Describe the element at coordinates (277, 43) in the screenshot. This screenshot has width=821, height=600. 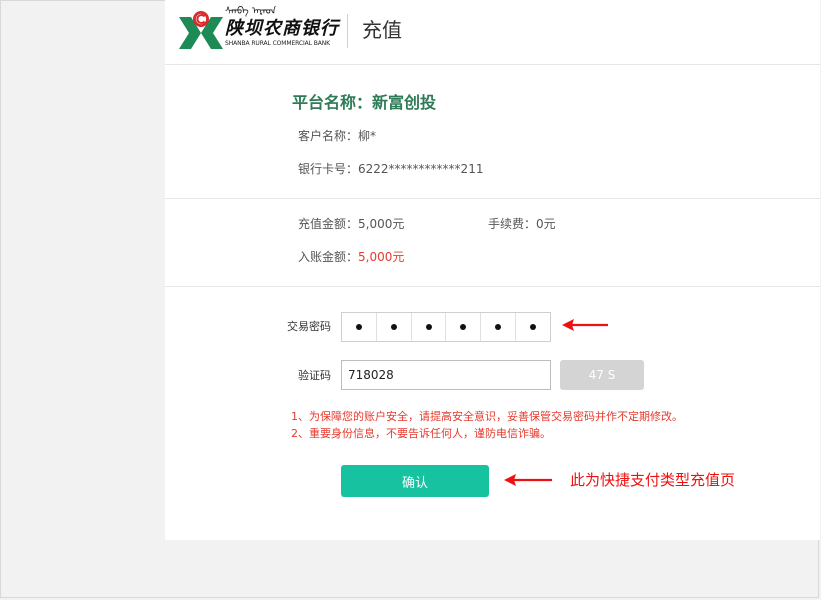
I see `bank-name-en: SHANBA RURAL COMMERCIAL BANK` at that location.